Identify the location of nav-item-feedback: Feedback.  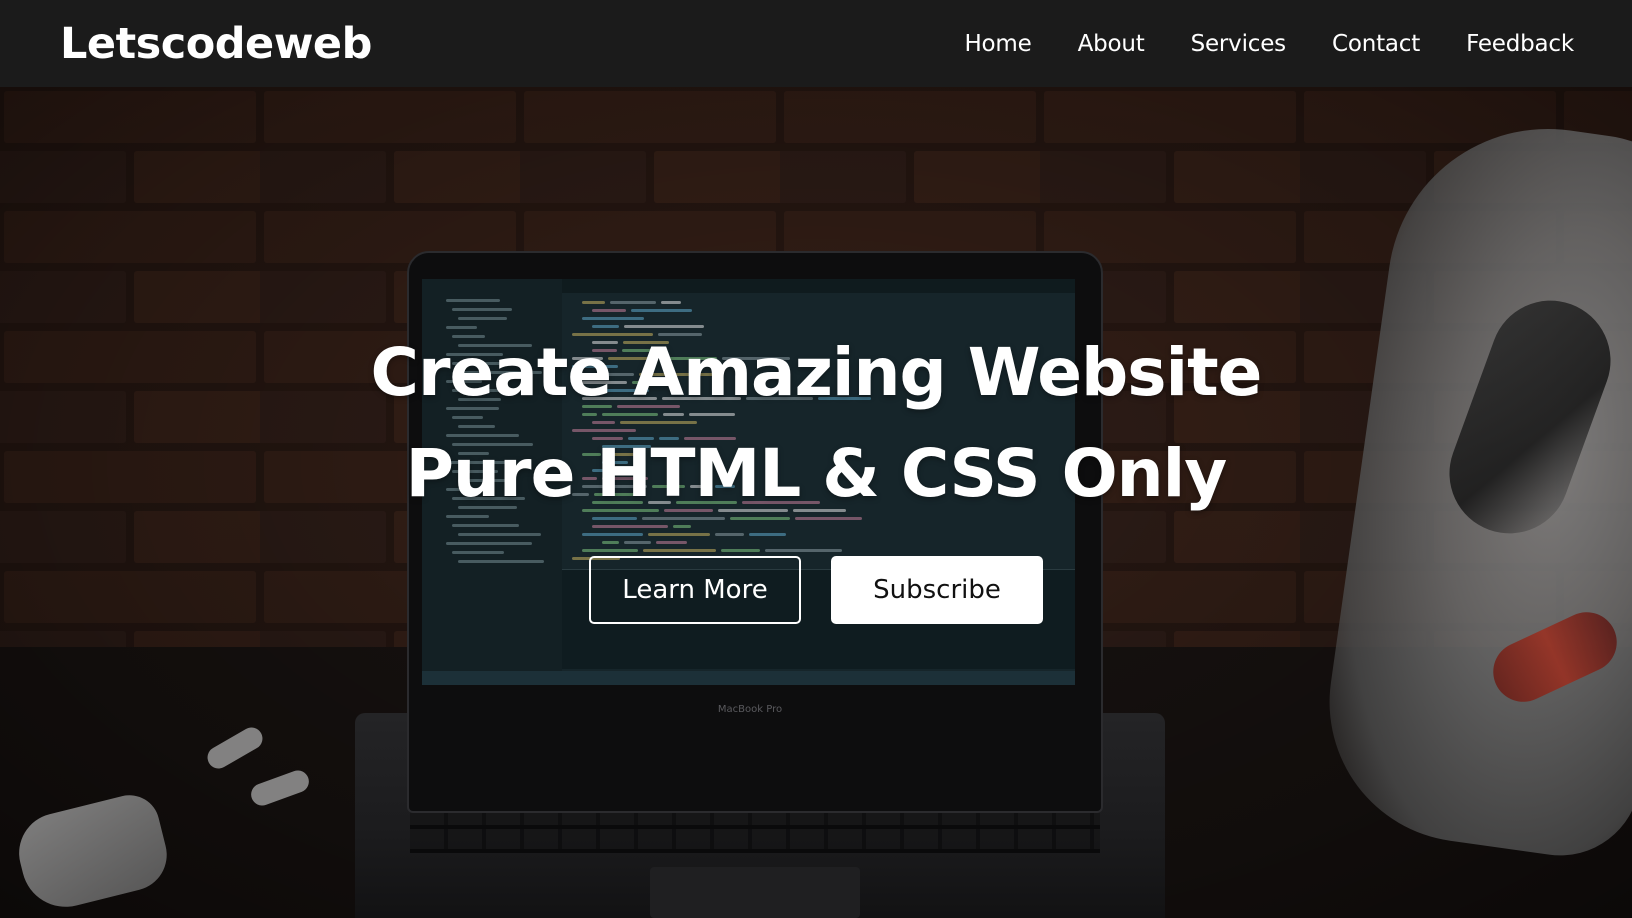
(1520, 44).